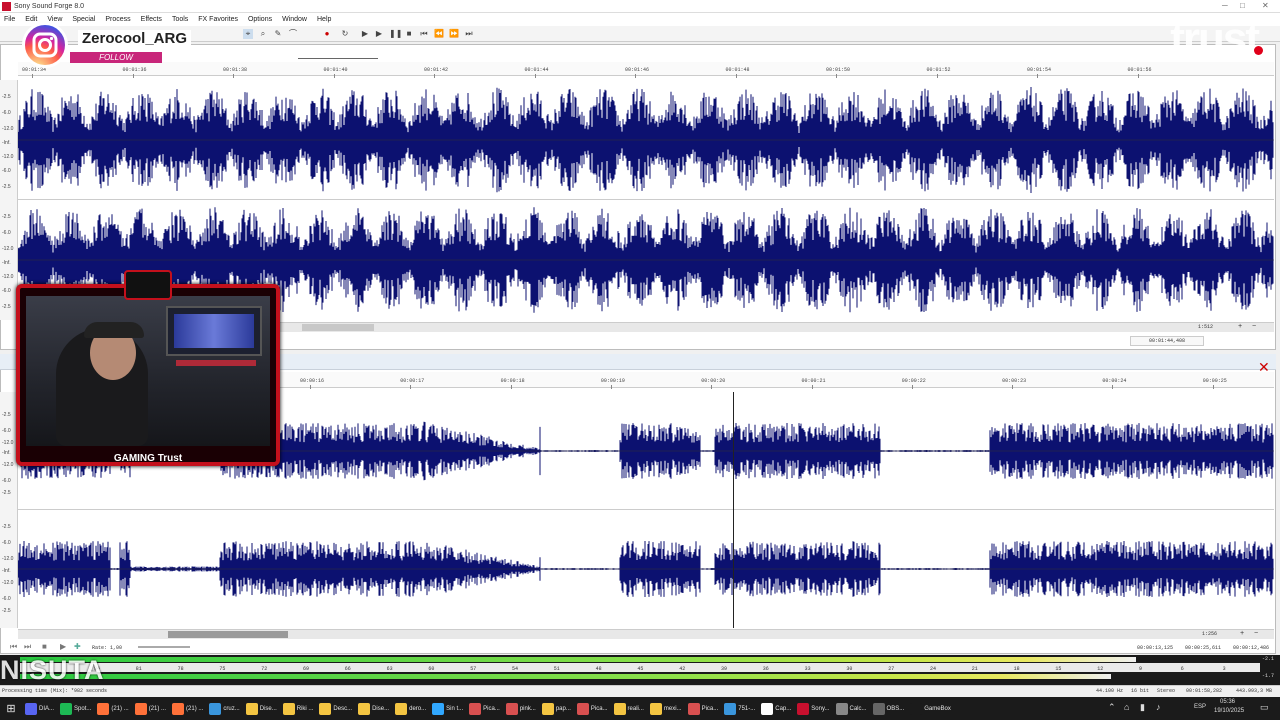 The image size is (1280, 720). Describe the element at coordinates (55, 691) in the screenshot. I see `status-processing: Processing time (Mix): *982 seconds` at that location.